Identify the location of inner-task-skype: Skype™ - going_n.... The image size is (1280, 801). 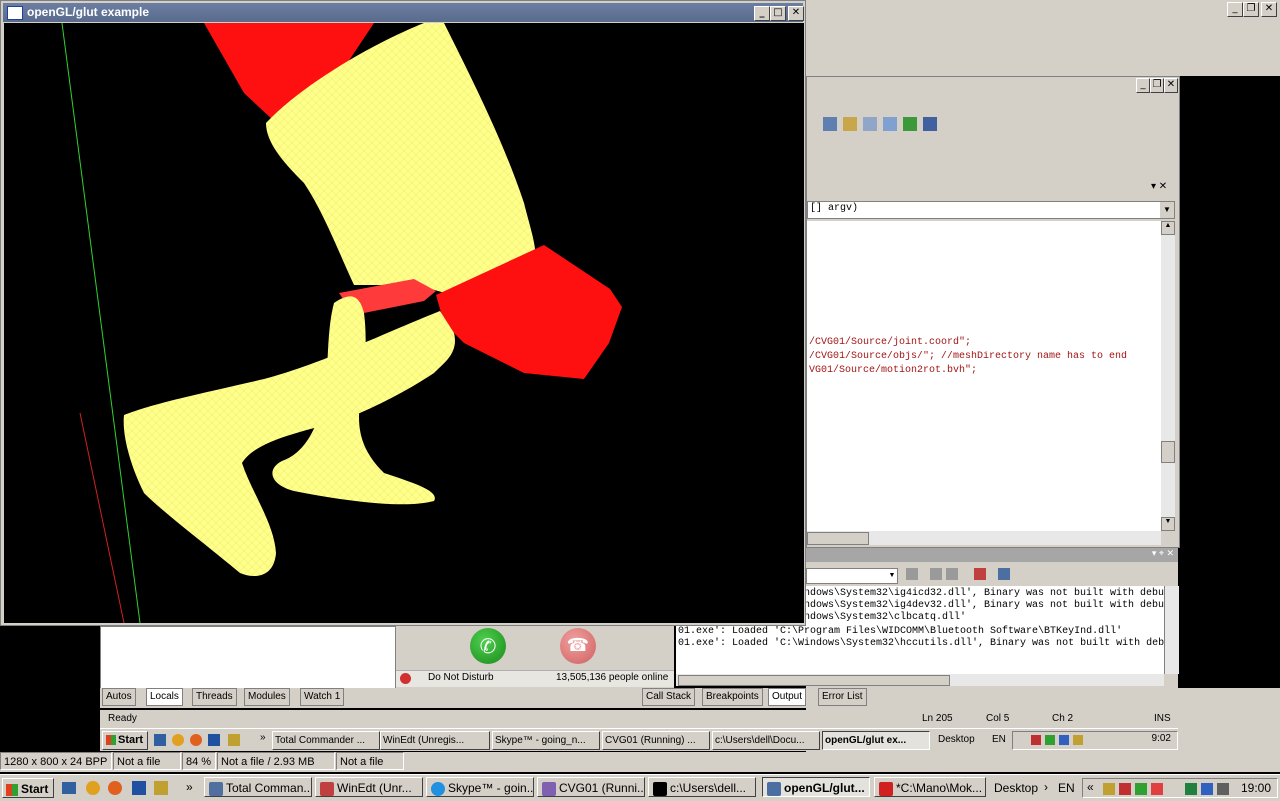
(546, 740).